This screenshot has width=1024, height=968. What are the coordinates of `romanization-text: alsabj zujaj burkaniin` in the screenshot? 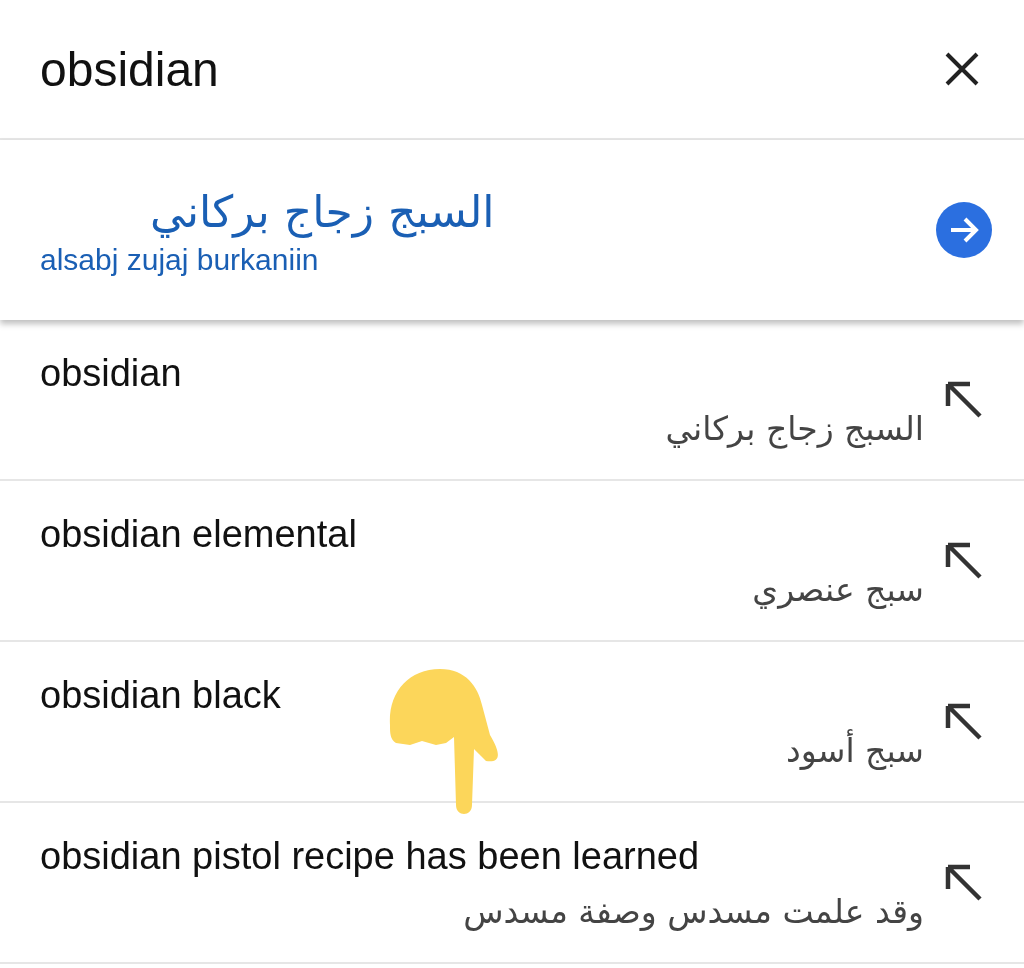 It's located at (180, 259).